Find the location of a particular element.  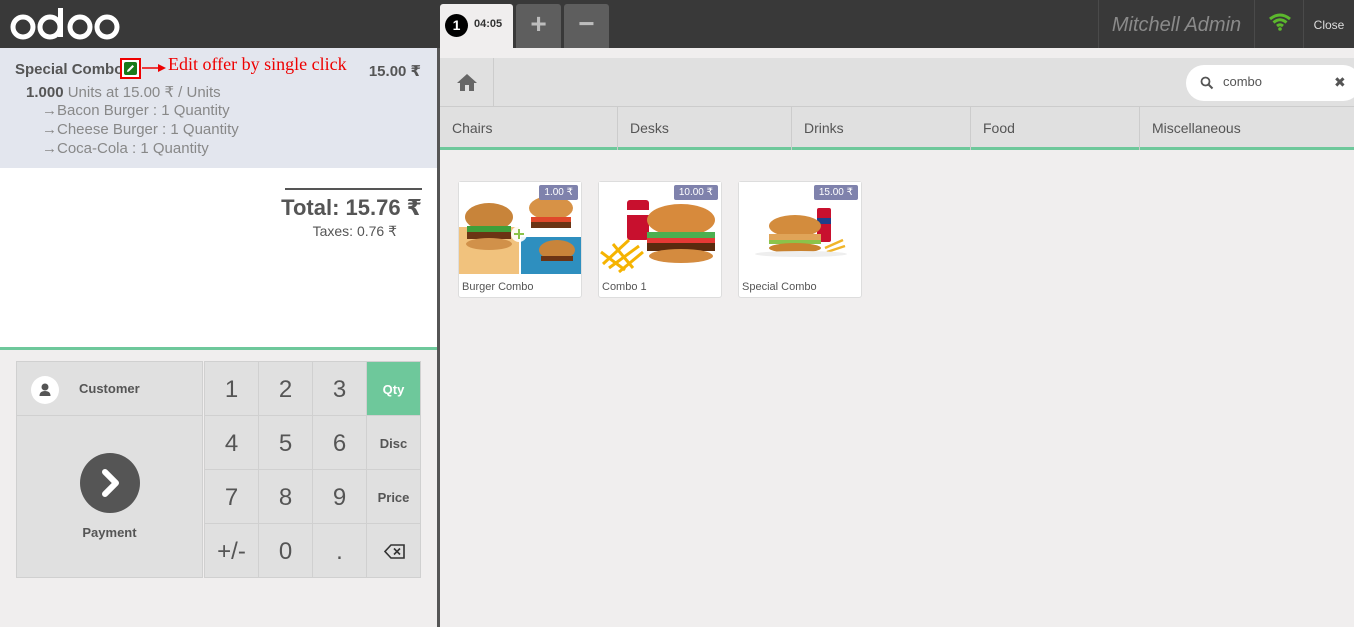

category-miscellaneous: Miscellaneous is located at coordinates (1247, 128).